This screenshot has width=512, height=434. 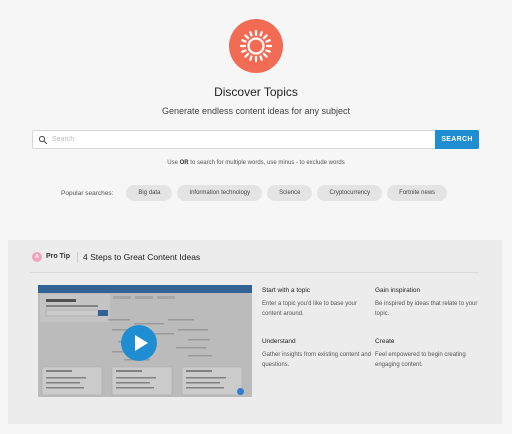 I want to click on popular-chip-science: Science, so click(x=290, y=193).